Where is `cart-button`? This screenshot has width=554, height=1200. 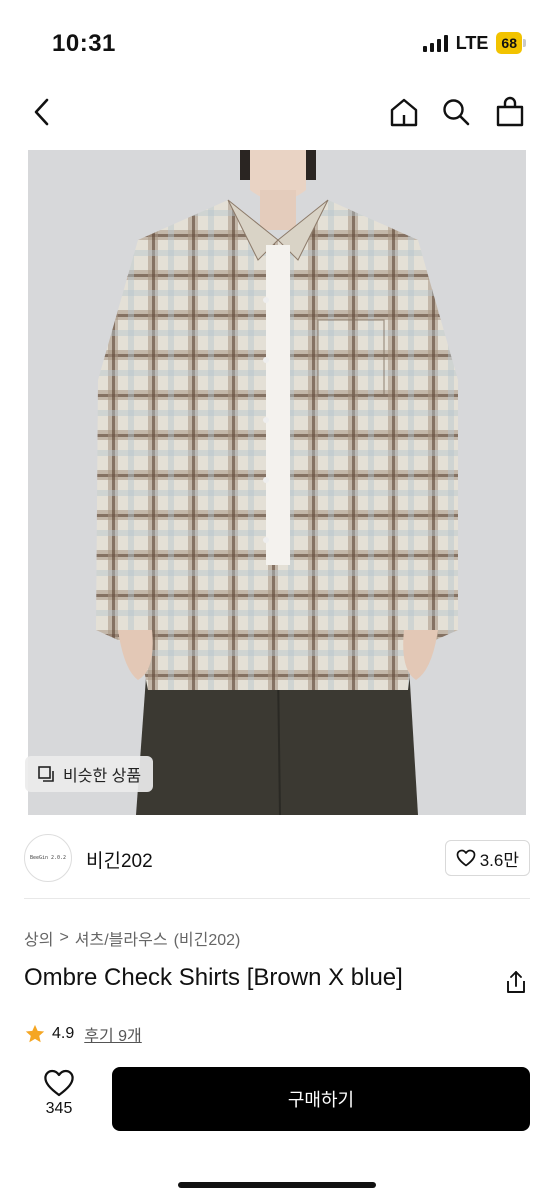
cart-button is located at coordinates (510, 112).